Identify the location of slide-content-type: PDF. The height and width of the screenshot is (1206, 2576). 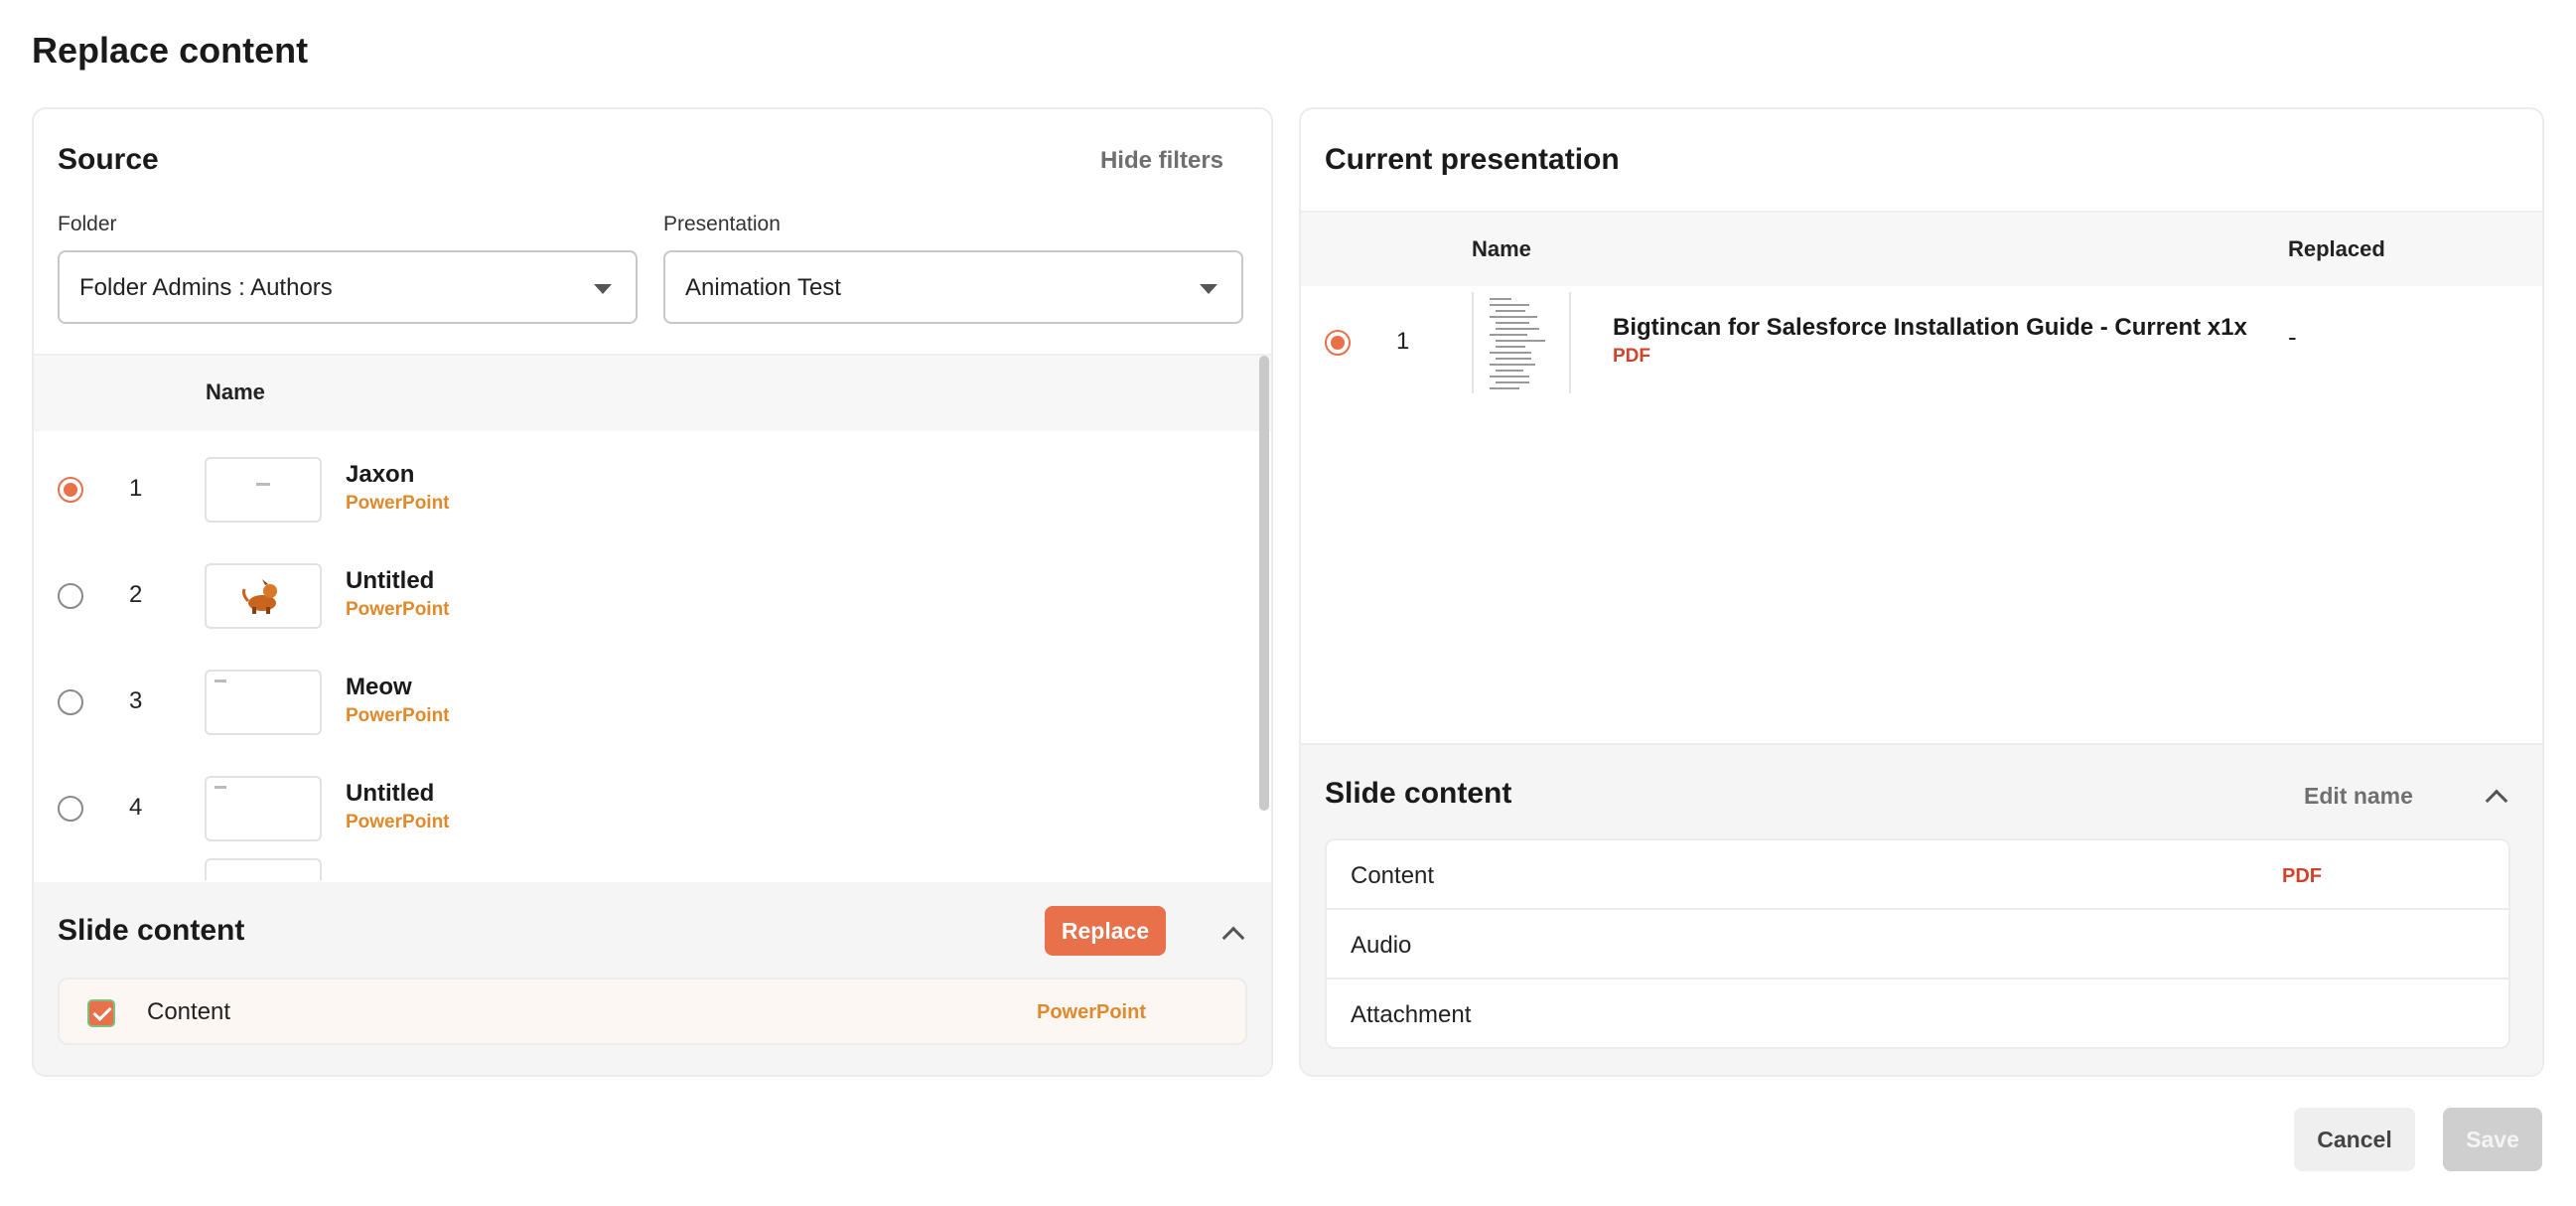
(2302, 876).